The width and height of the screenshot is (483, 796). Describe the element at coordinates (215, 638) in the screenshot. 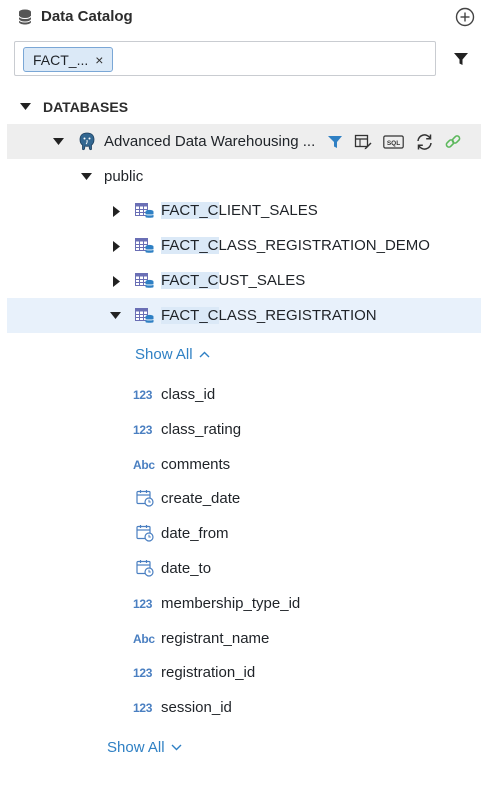

I see `column-name: registrant_name` at that location.